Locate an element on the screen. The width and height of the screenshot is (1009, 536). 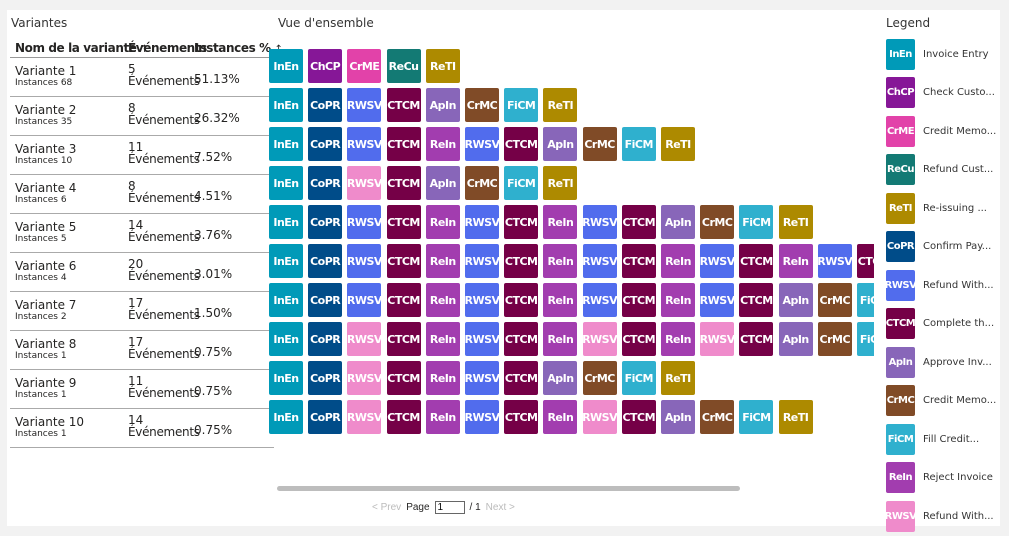
activity-box-chcp: ChCP is located at coordinates (325, 66).